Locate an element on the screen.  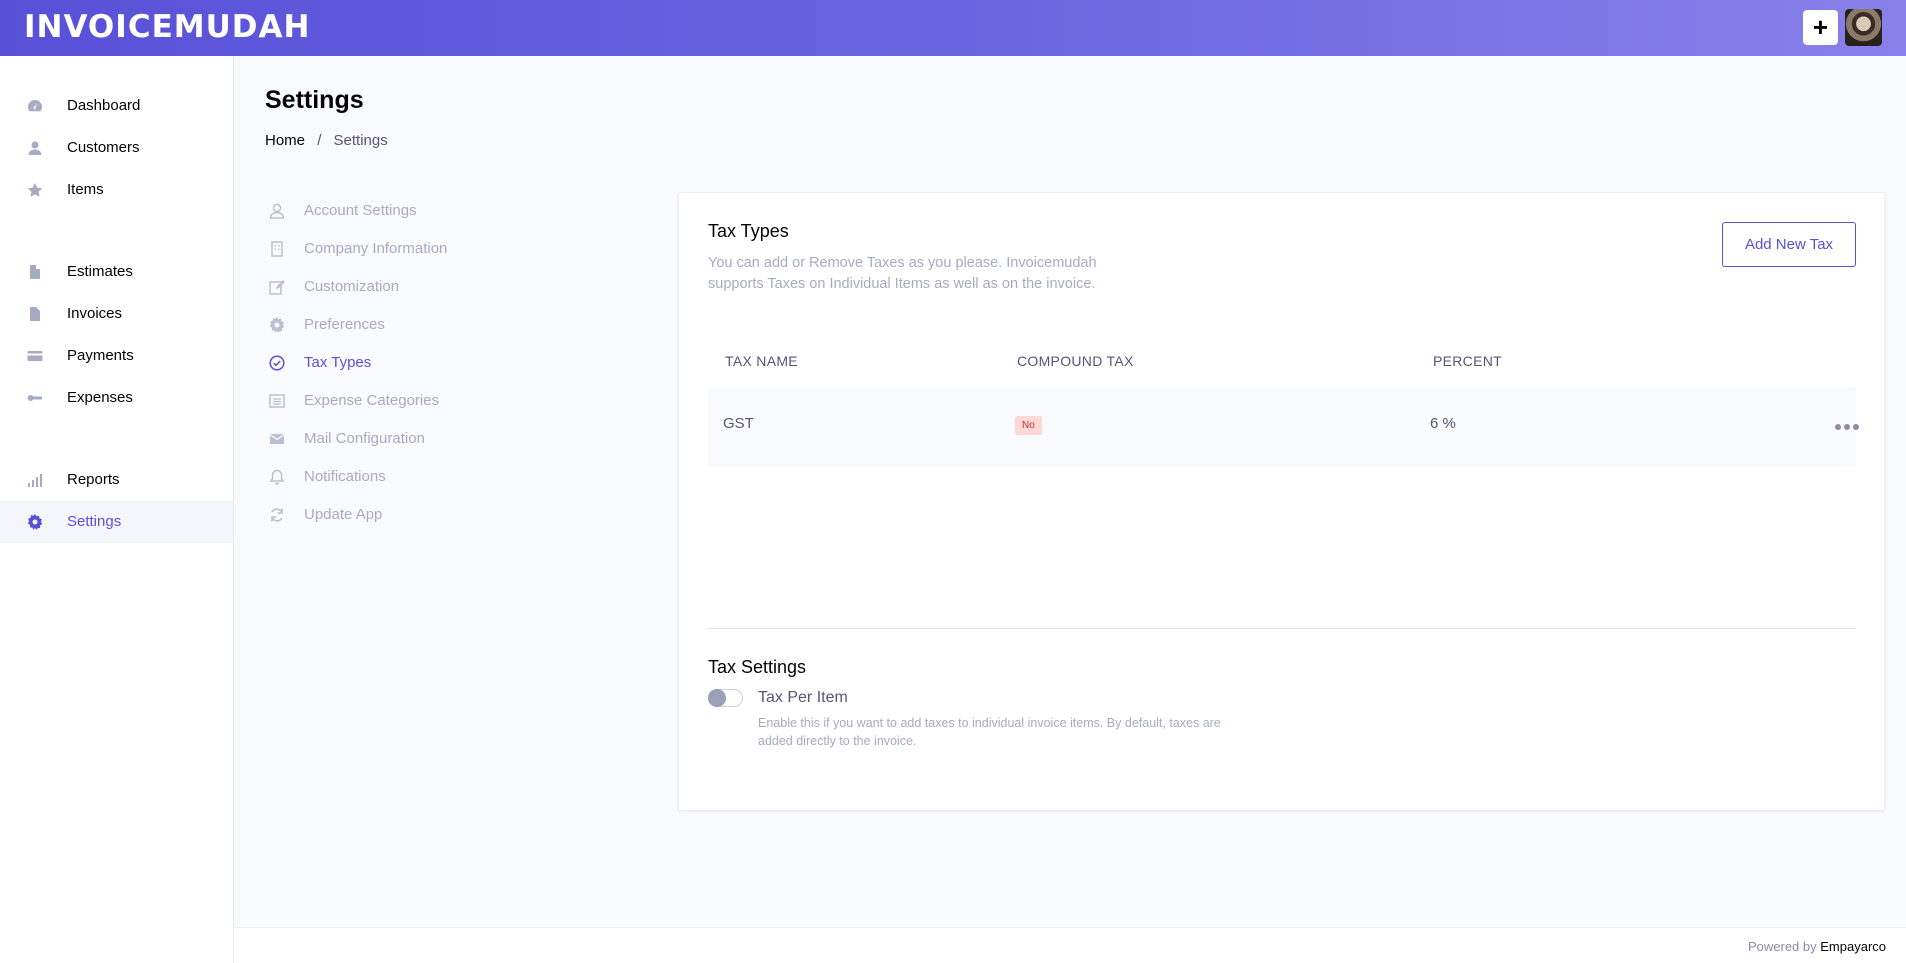
app-logo: INVOICEMUDAH is located at coordinates (167, 27).